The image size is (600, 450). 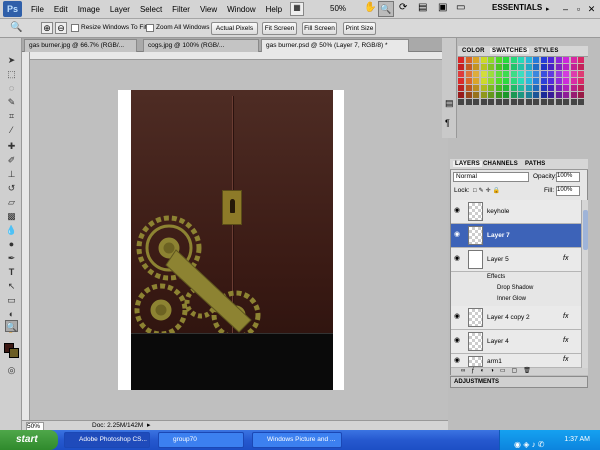 What do you see at coordinates (11, 230) in the screenshot?
I see `blur-tool-icon: 💧` at bounding box center [11, 230].